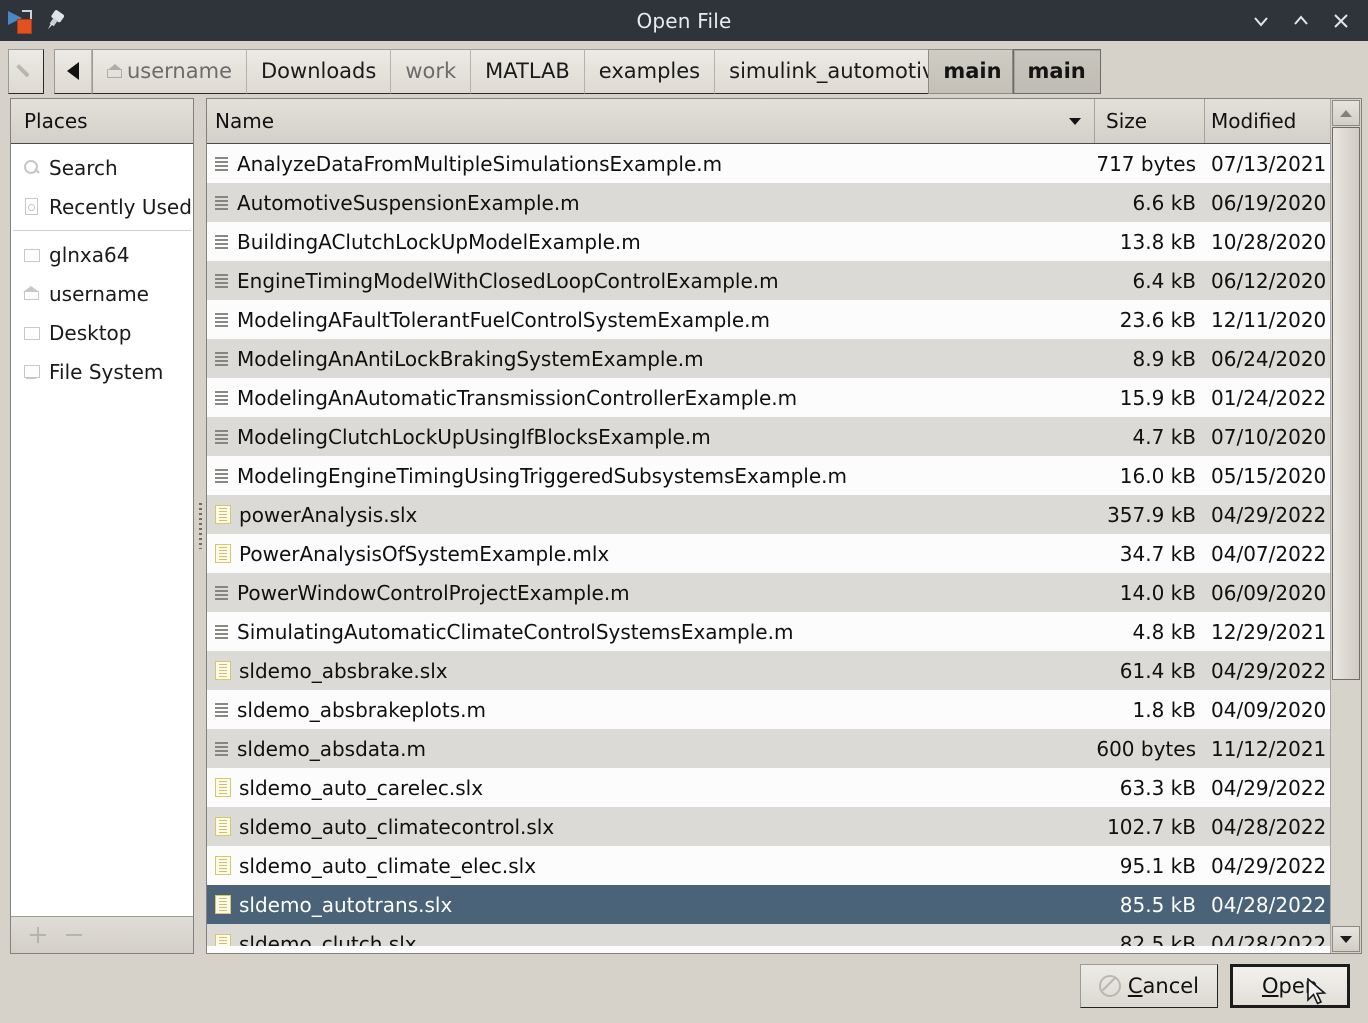  What do you see at coordinates (102, 371) in the screenshot?
I see `sidebar-item-file-system: File System` at bounding box center [102, 371].